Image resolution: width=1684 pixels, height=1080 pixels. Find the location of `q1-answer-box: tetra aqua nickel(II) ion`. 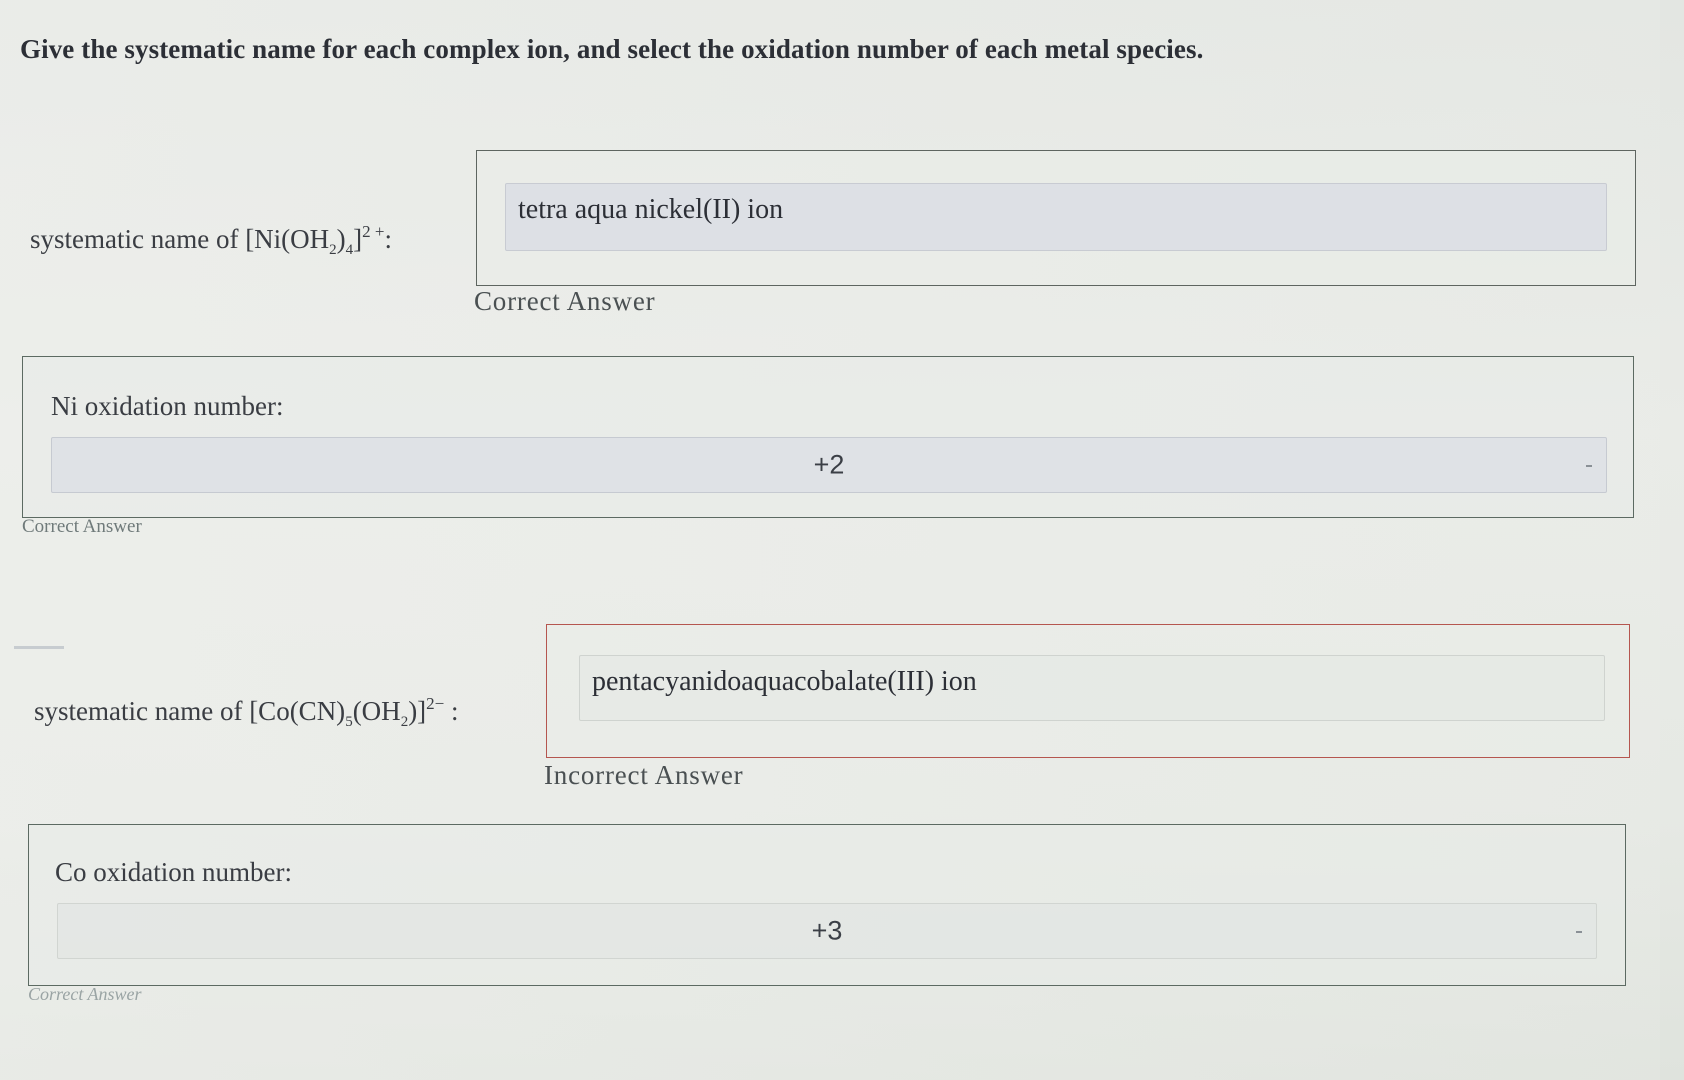

q1-answer-box: tetra aqua nickel(II) ion is located at coordinates (1056, 218).